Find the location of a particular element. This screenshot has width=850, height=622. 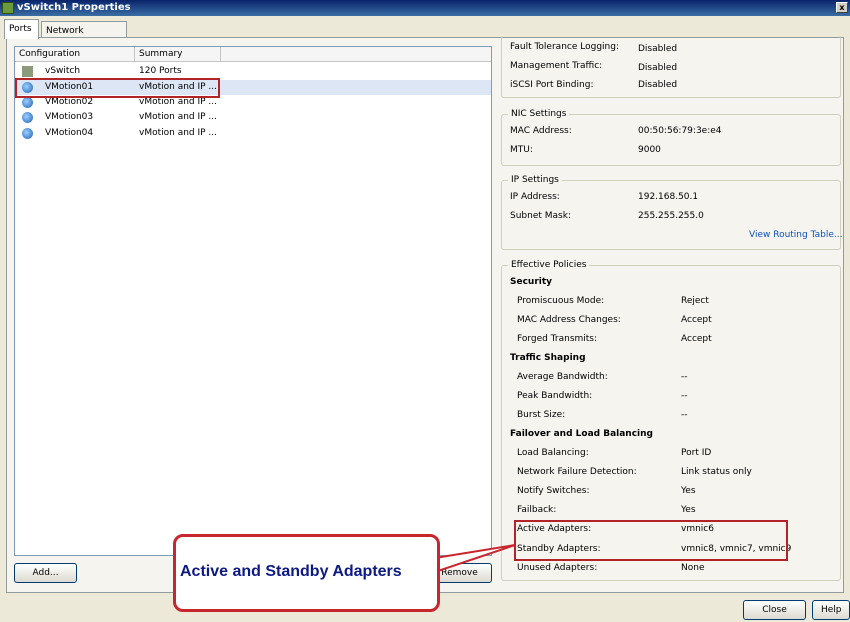

selected-port-highlight is located at coordinates (117, 88).